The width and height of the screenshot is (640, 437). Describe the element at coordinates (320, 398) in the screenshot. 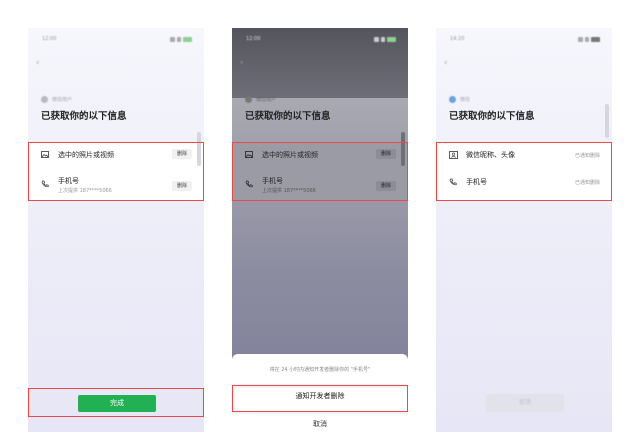

I see `highlight-box-notify-button` at that location.